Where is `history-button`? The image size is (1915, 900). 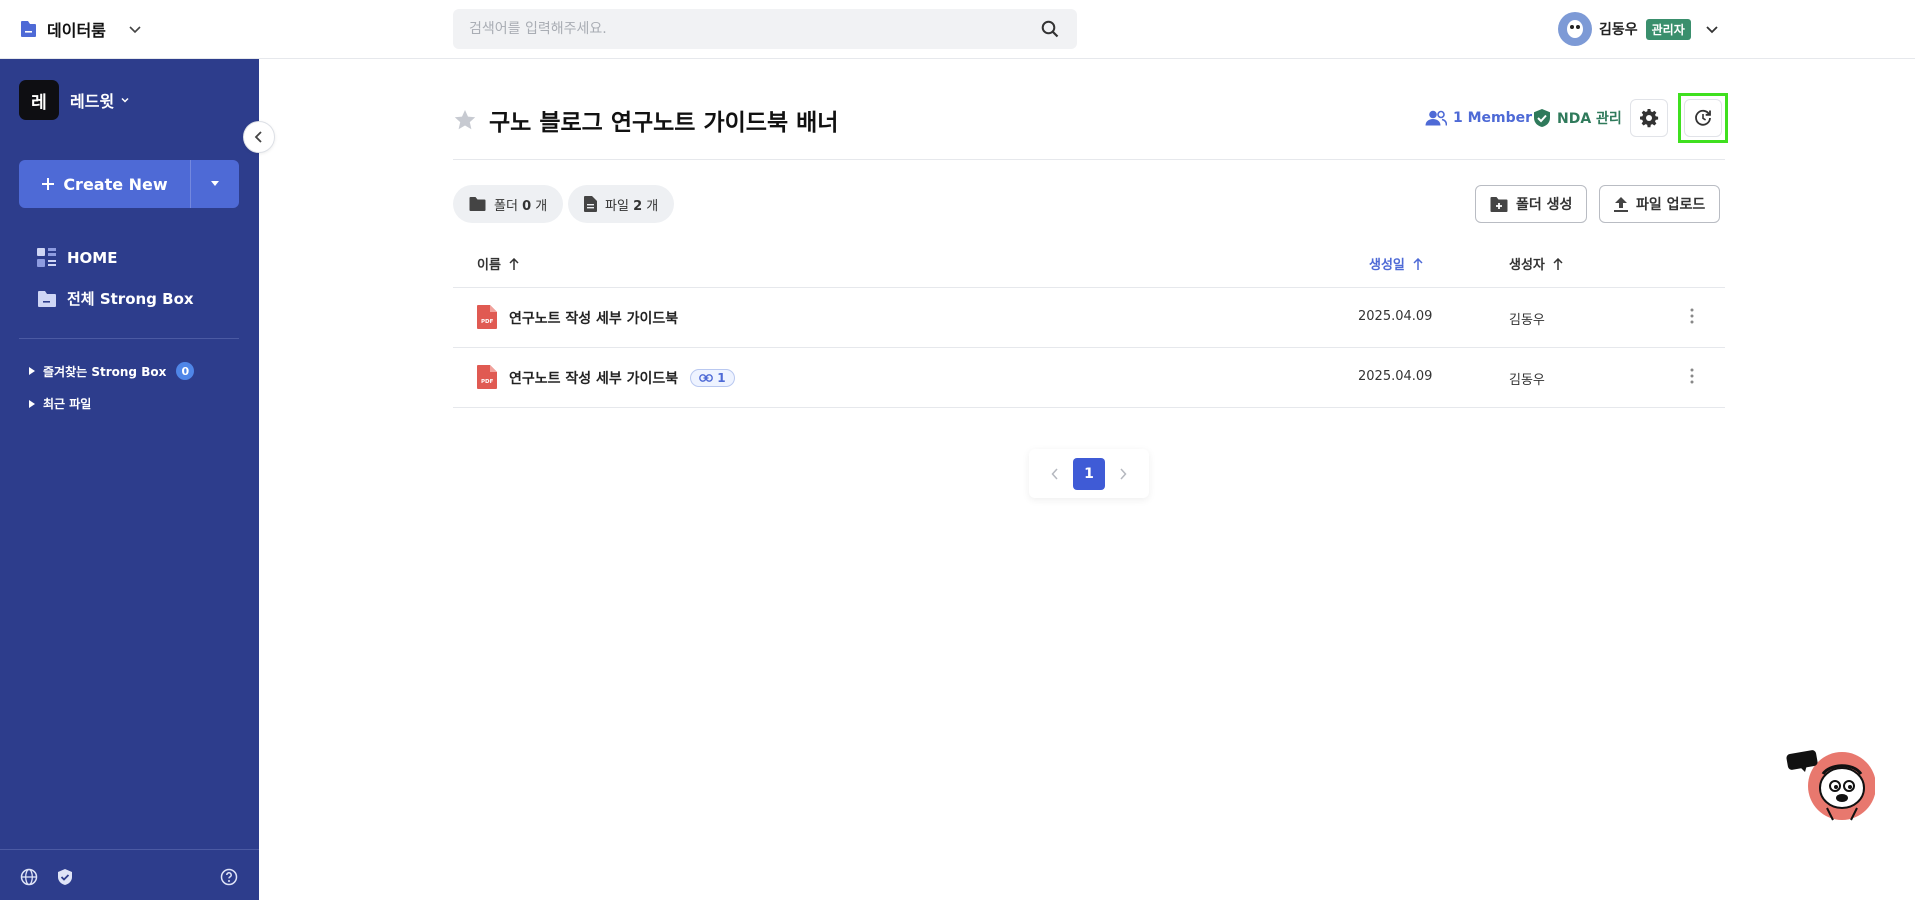 history-button is located at coordinates (1703, 118).